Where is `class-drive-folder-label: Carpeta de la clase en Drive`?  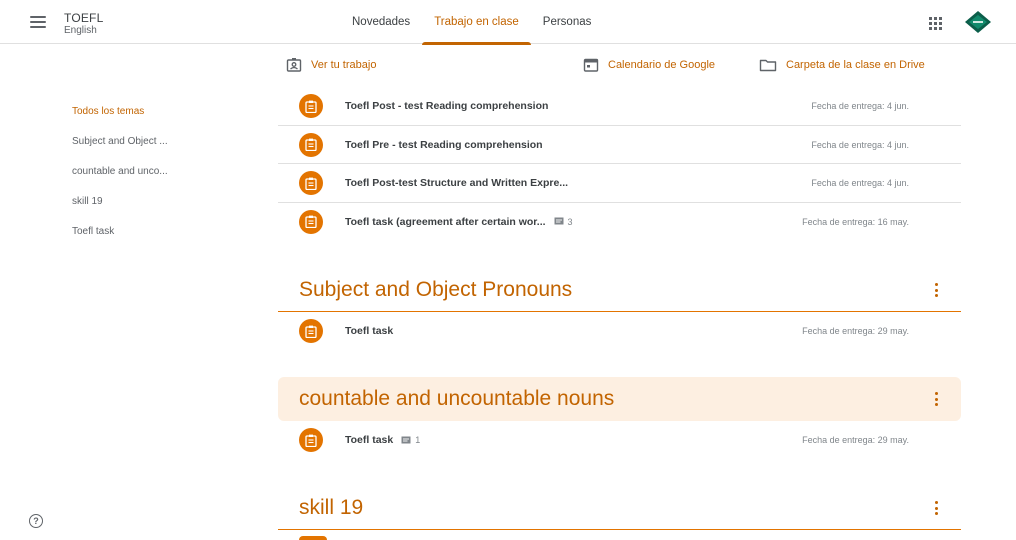
class-drive-folder-label: Carpeta de la clase en Drive is located at coordinates (855, 65).